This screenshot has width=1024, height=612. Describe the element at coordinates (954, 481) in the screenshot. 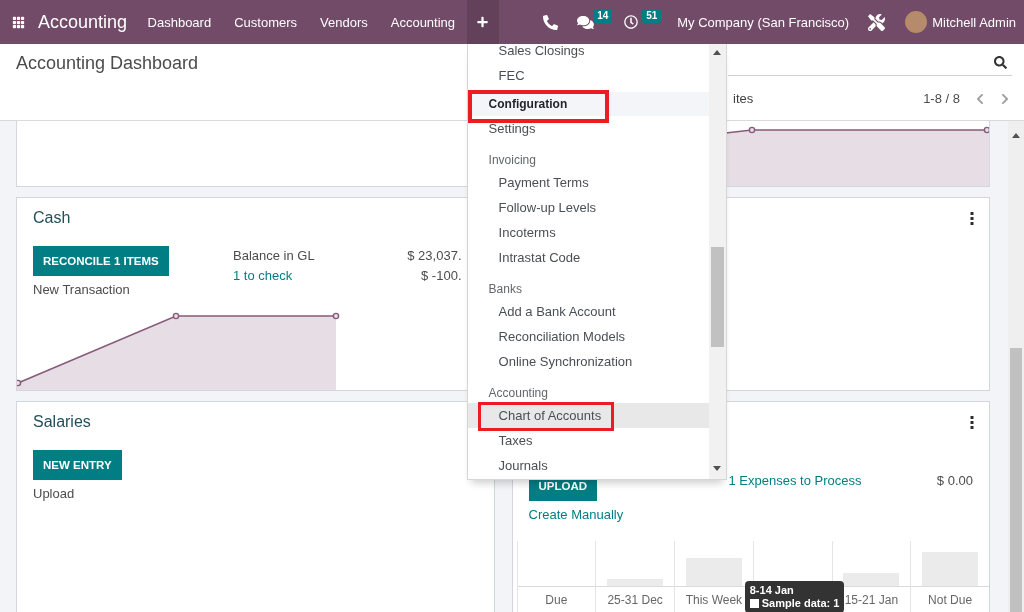

I see `amount-value: $ 0.00` at that location.